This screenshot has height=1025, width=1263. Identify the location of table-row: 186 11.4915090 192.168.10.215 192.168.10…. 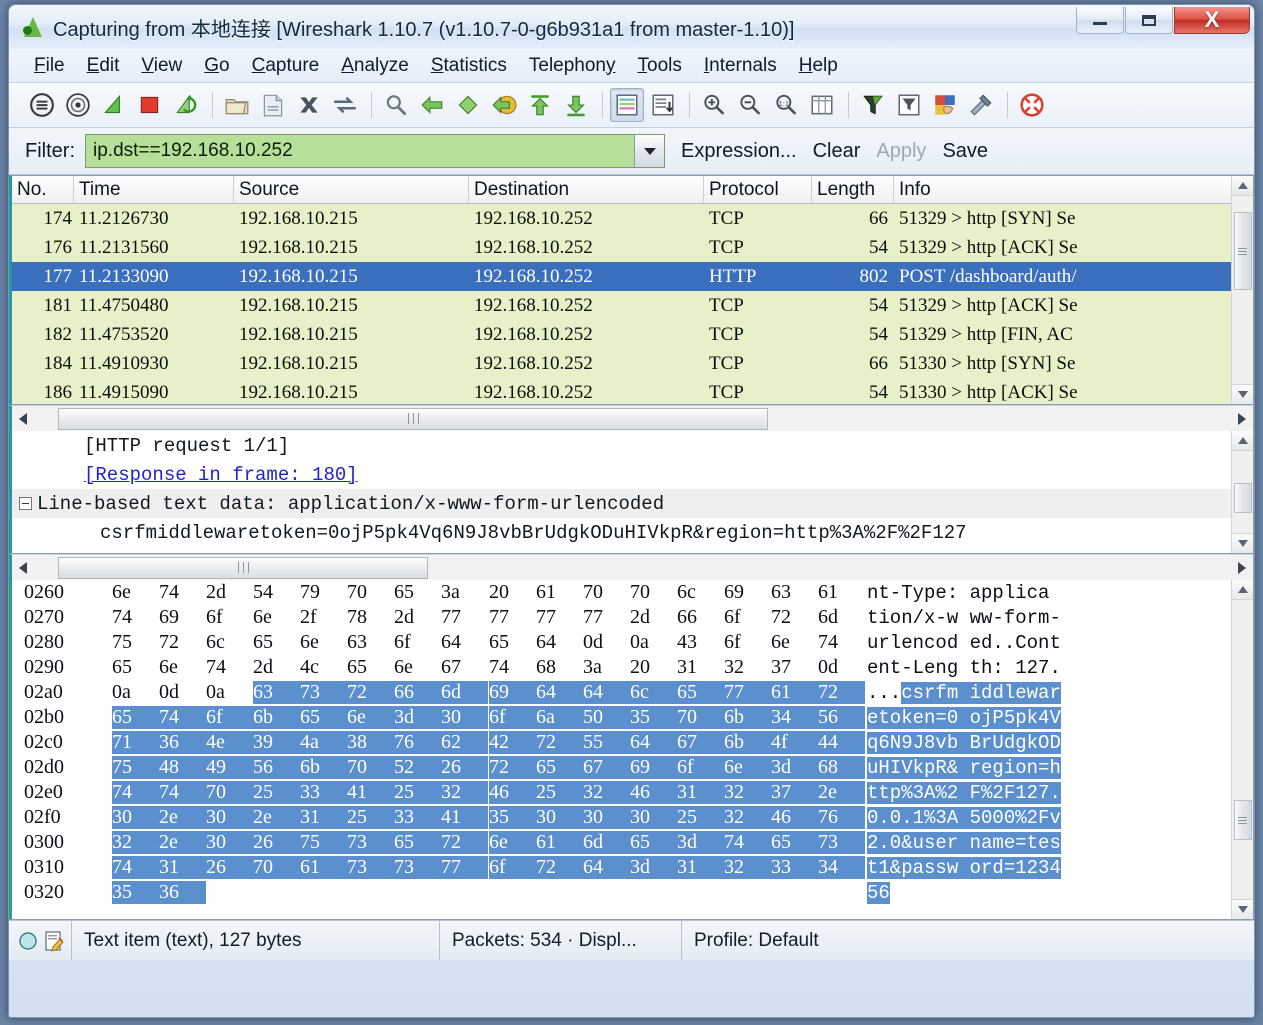
(632, 391).